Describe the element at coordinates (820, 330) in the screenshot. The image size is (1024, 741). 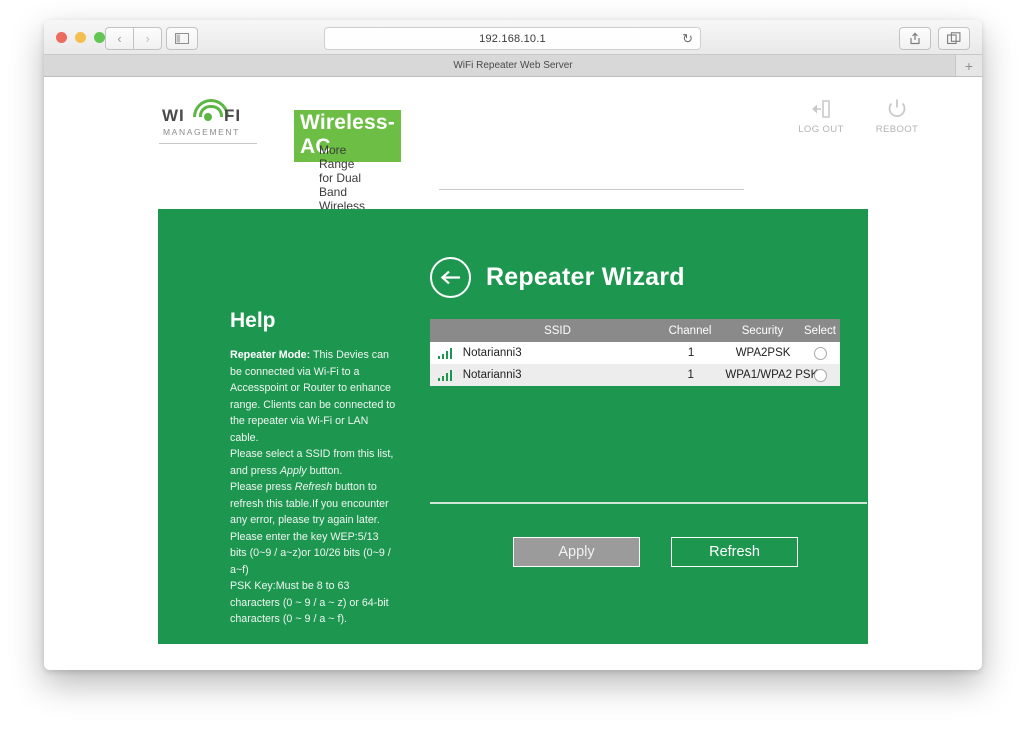
I see `header-cell-select: Select` at that location.